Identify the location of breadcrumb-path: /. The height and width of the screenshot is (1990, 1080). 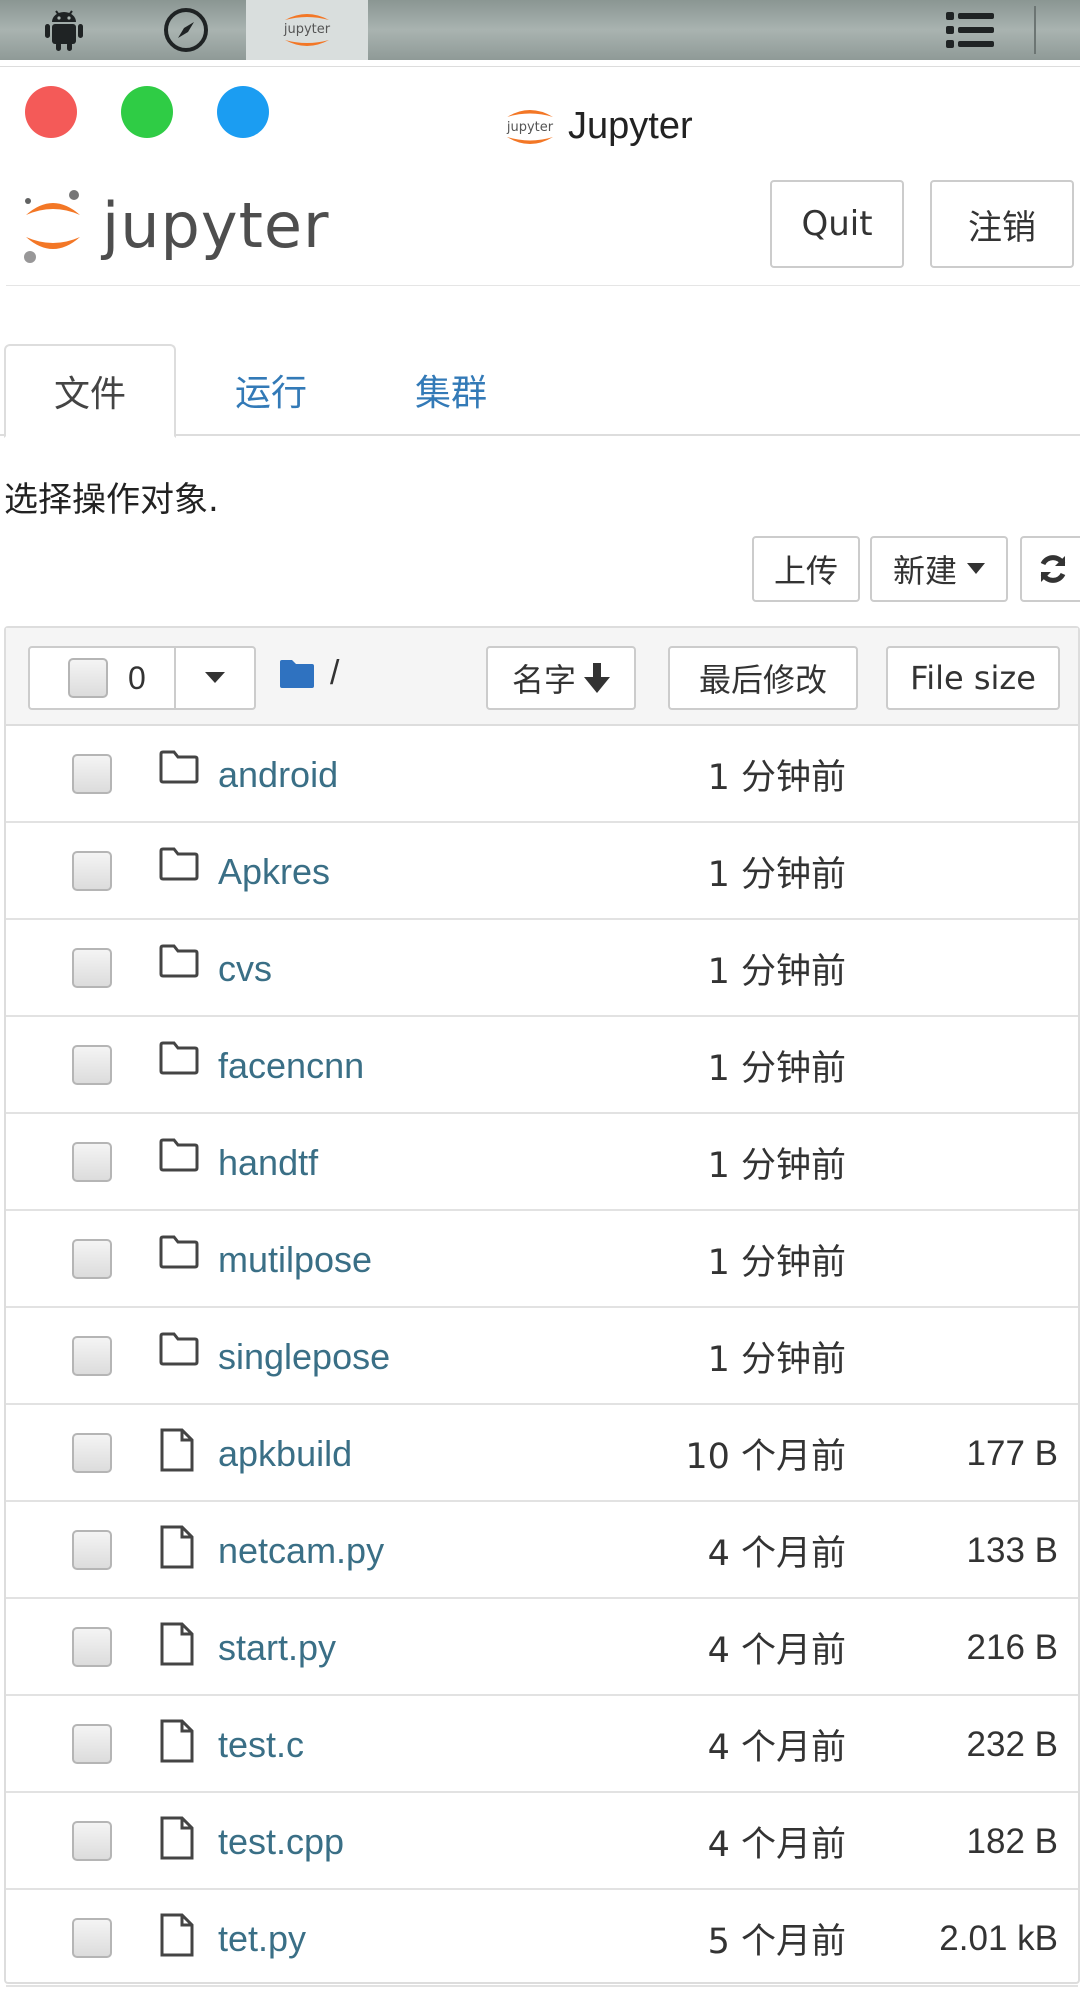
(334, 673).